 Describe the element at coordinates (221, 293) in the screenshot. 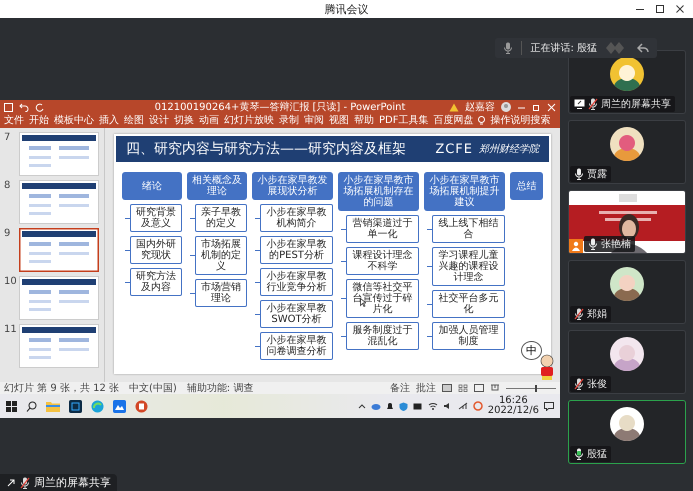

I see `diagram-box: 市场营销理论` at that location.